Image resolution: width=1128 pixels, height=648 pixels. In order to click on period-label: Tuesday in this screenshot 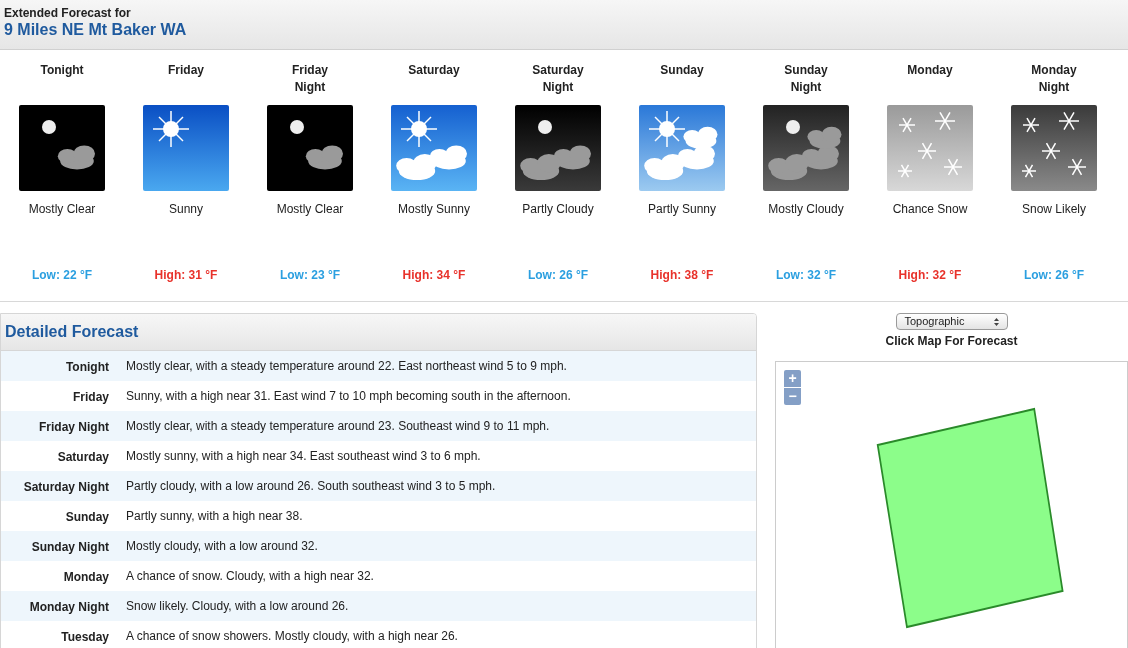, I will do `click(84, 637)`.